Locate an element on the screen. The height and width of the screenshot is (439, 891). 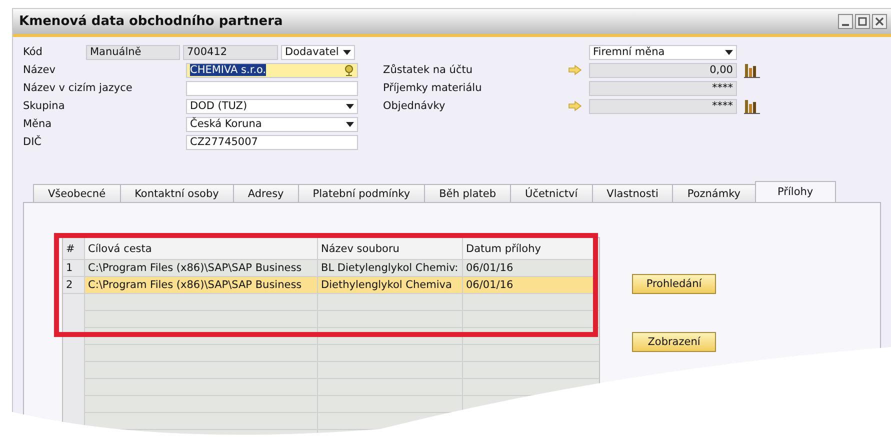
tab: Platební podmínky is located at coordinates (362, 193).